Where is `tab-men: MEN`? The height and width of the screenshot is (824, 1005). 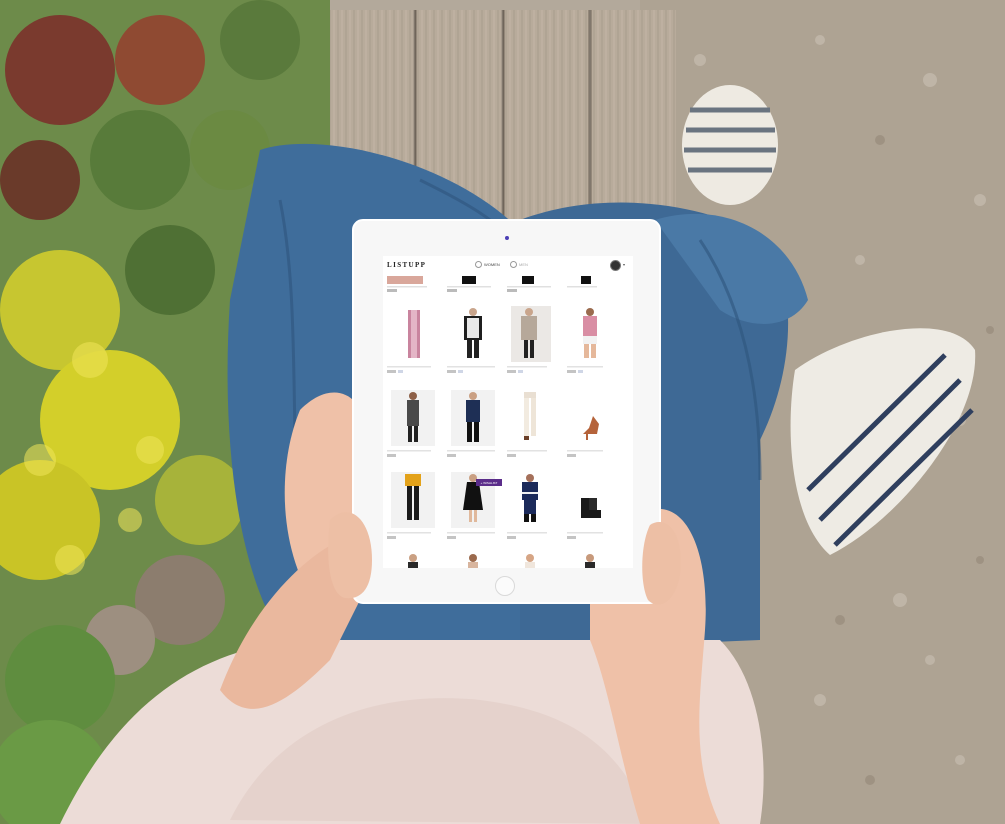
tab-men: MEN is located at coordinates (519, 264).